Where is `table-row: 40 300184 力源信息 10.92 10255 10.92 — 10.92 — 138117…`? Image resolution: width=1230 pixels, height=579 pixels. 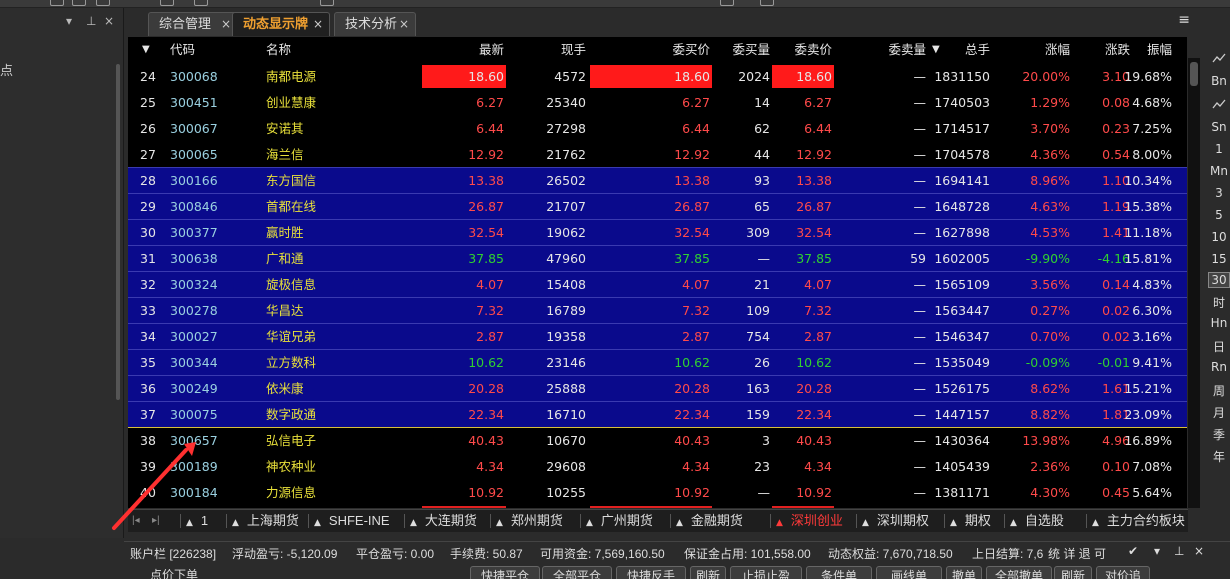 table-row: 40 300184 力源信息 10.92 10255 10.92 — 10.92 — 138117… is located at coordinates (657, 493).